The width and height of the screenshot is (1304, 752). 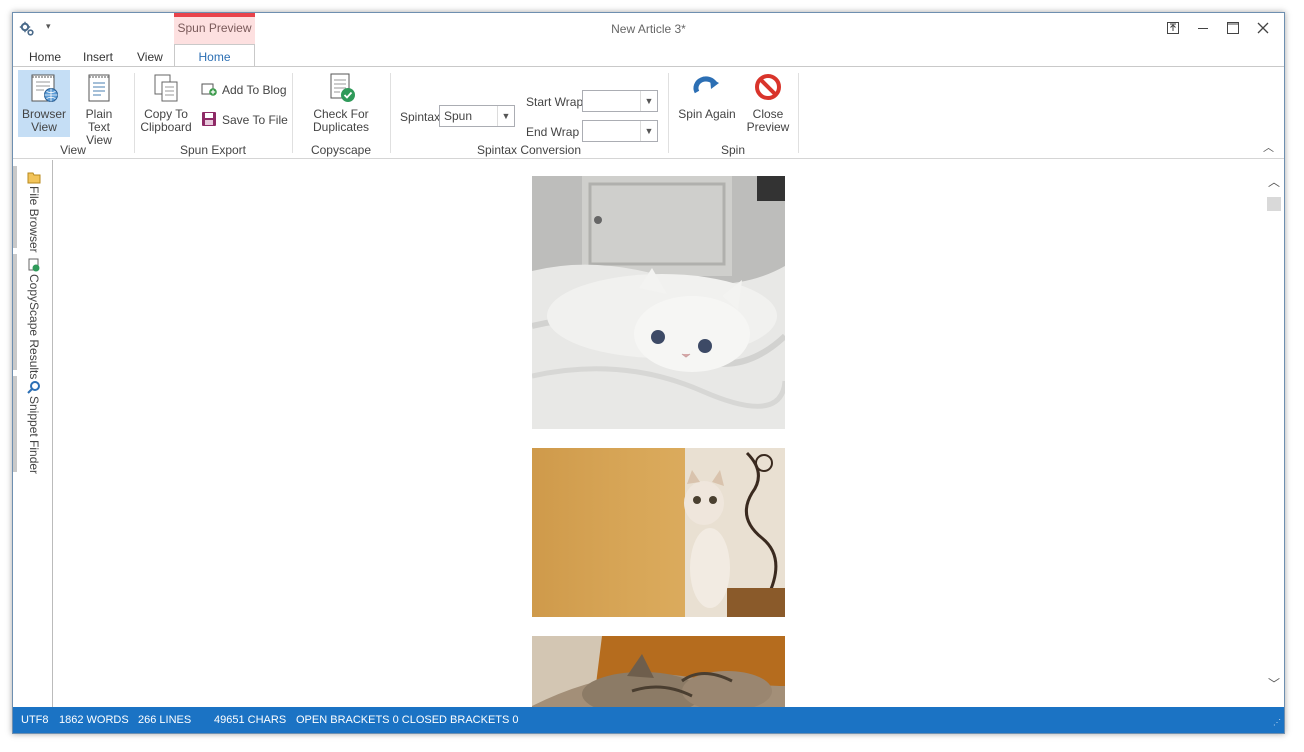 What do you see at coordinates (213, 150) in the screenshot?
I see `group-label-spun-export: Spun Export` at bounding box center [213, 150].